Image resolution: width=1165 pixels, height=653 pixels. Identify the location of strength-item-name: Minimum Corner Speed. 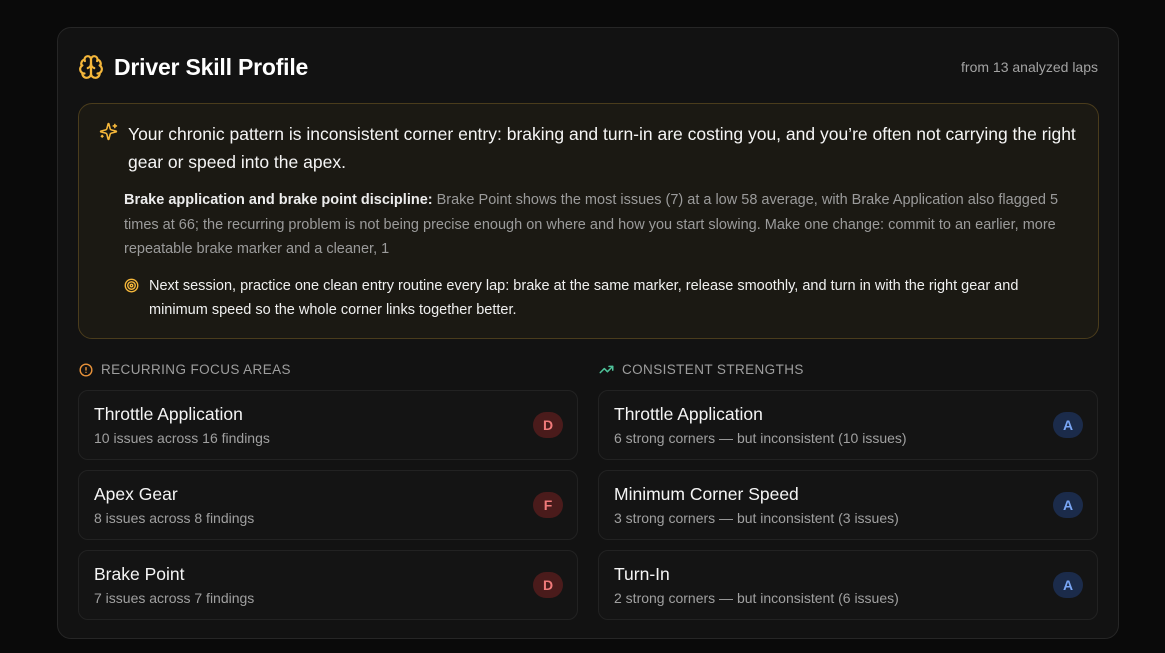
(706, 494).